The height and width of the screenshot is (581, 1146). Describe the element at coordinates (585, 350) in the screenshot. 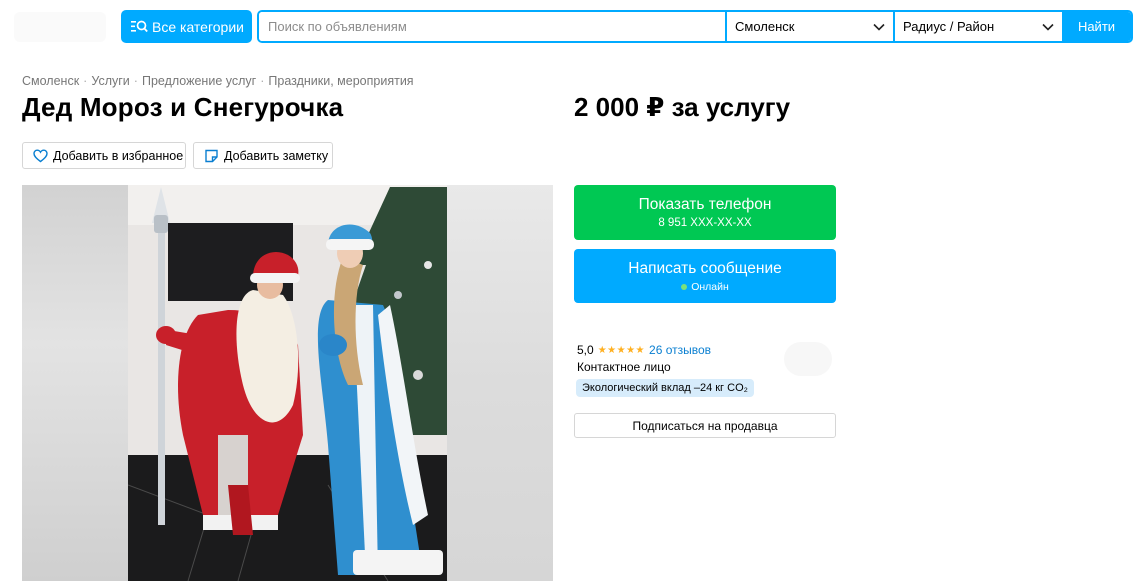

I see `rating-value: 5,0` at that location.